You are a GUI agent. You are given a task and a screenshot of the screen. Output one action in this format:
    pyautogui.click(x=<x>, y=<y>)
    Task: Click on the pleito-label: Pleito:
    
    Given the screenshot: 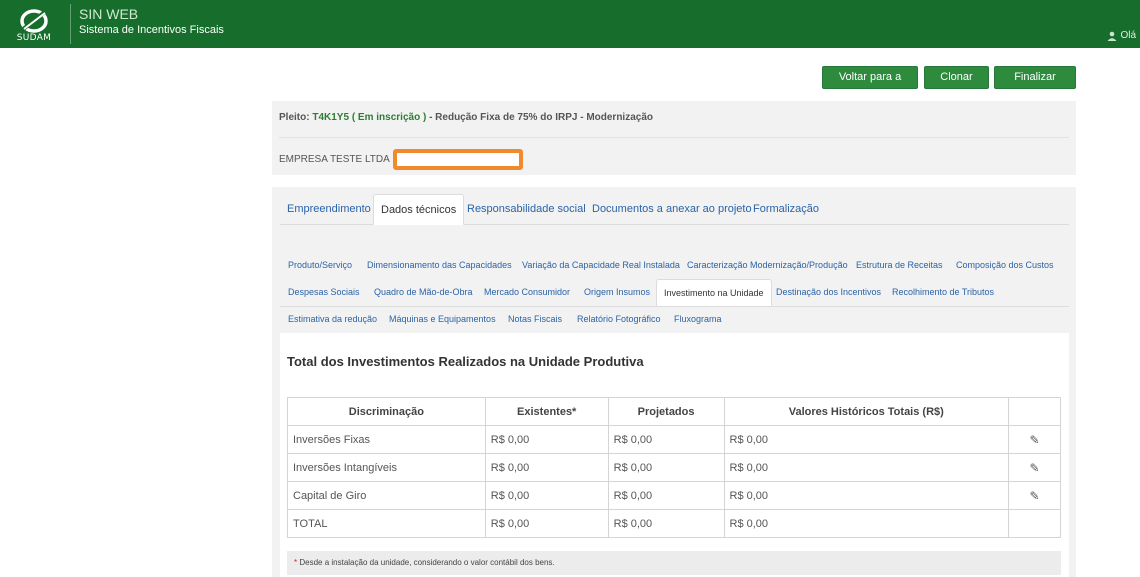 What is the action you would take?
    pyautogui.click(x=294, y=117)
    